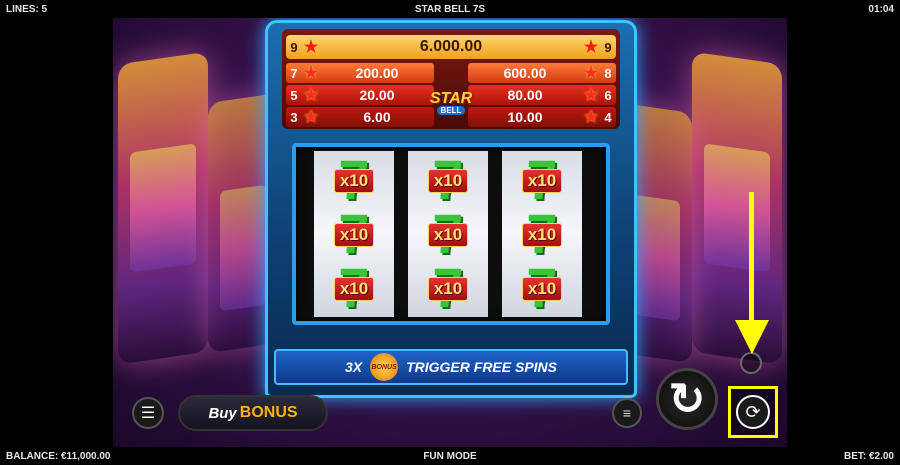 Image resolution: width=900 pixels, height=465 pixels. I want to click on coin-stack-icon: ≡, so click(627, 413).